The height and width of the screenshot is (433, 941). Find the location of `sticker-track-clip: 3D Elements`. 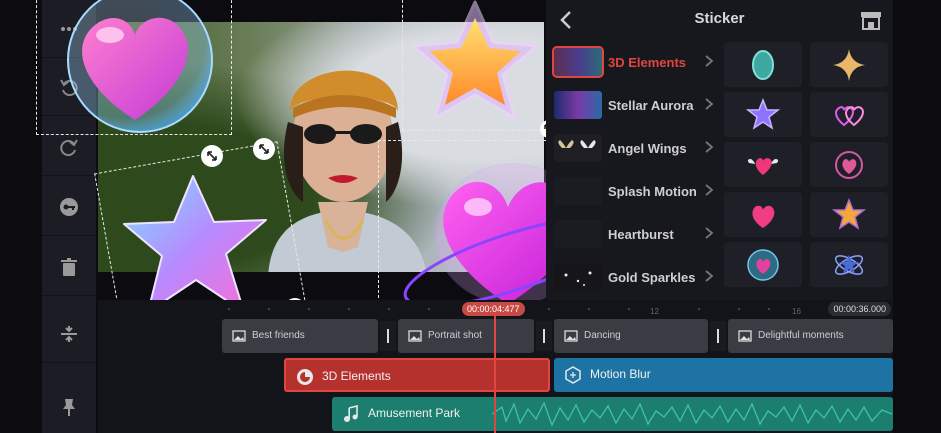

sticker-track-clip: 3D Elements is located at coordinates (417, 375).